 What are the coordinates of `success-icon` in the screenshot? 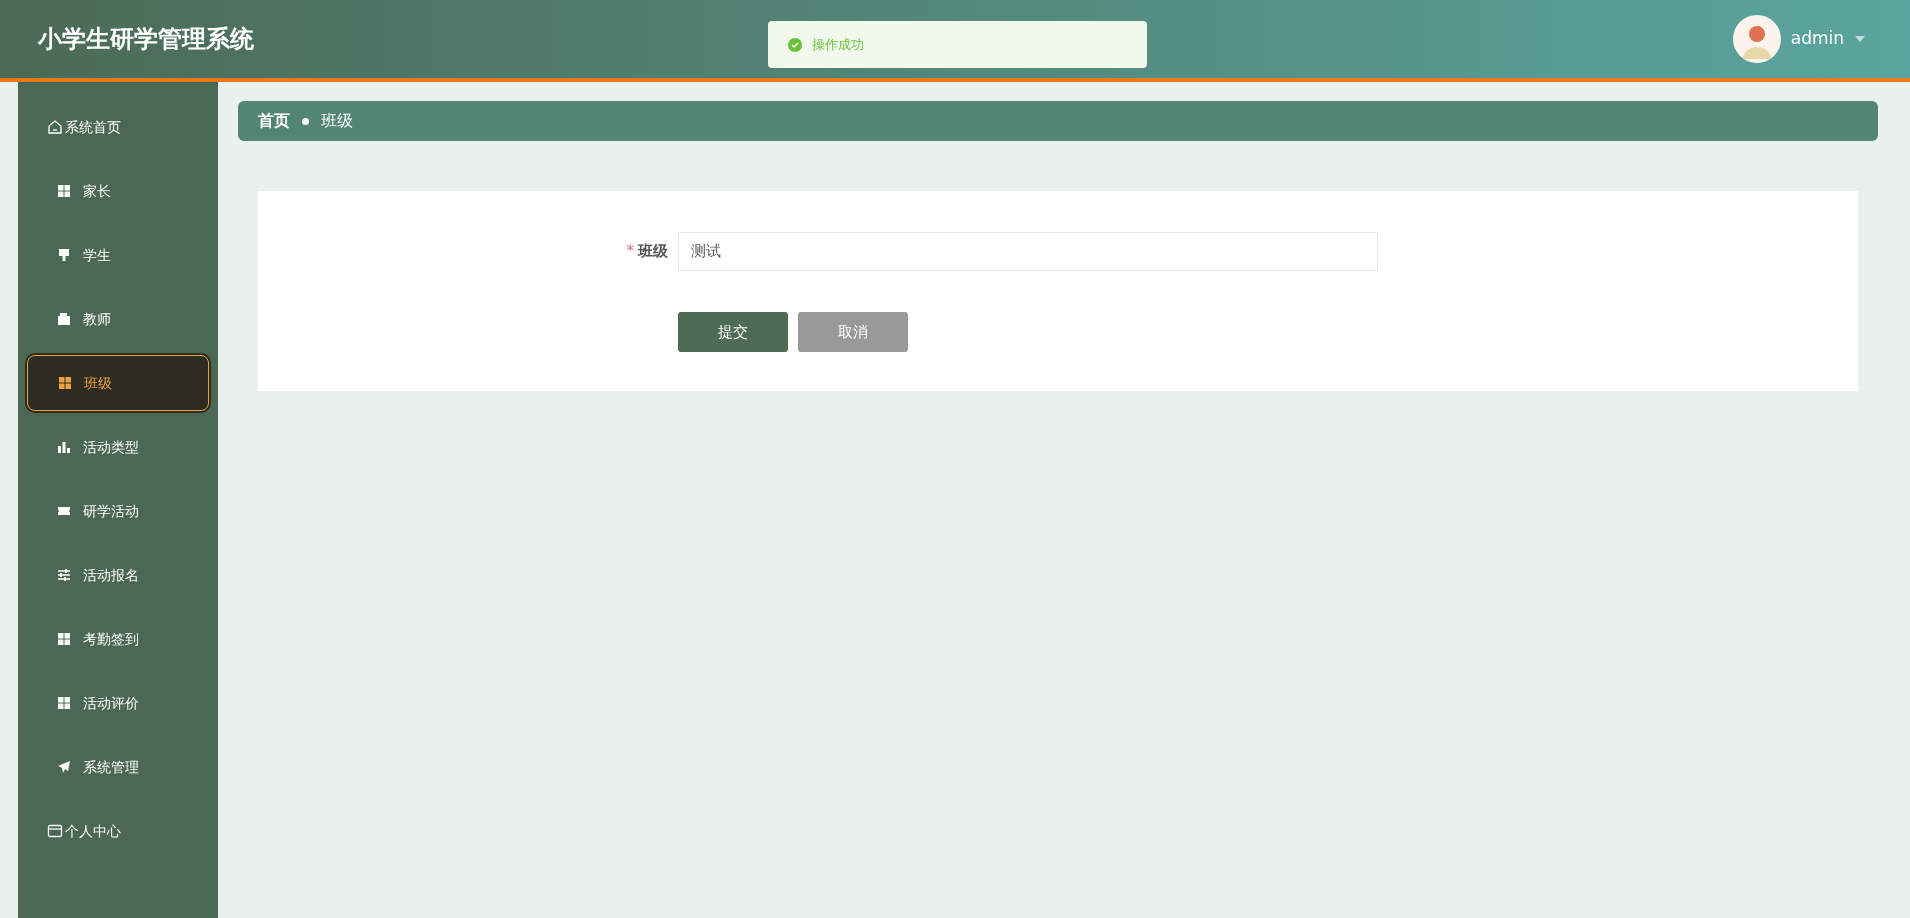 It's located at (795, 44).